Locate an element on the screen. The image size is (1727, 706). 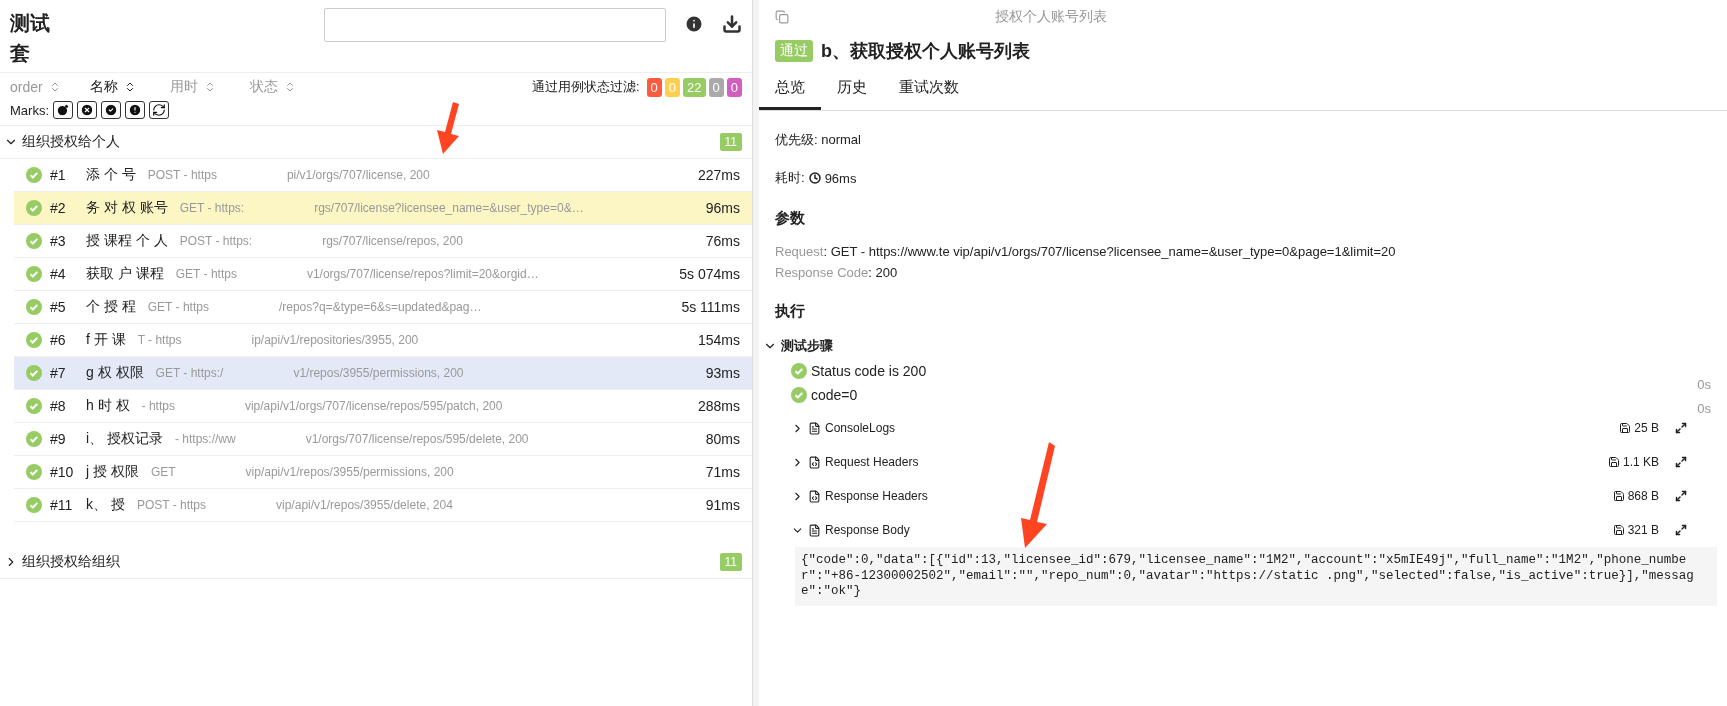
test-name: h 时 权 is located at coordinates (108, 406).